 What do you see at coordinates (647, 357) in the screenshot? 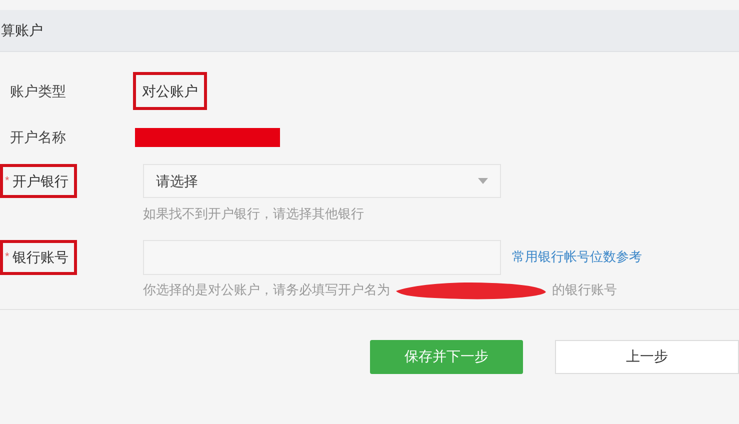
I see `previous-button: 上一步` at bounding box center [647, 357].